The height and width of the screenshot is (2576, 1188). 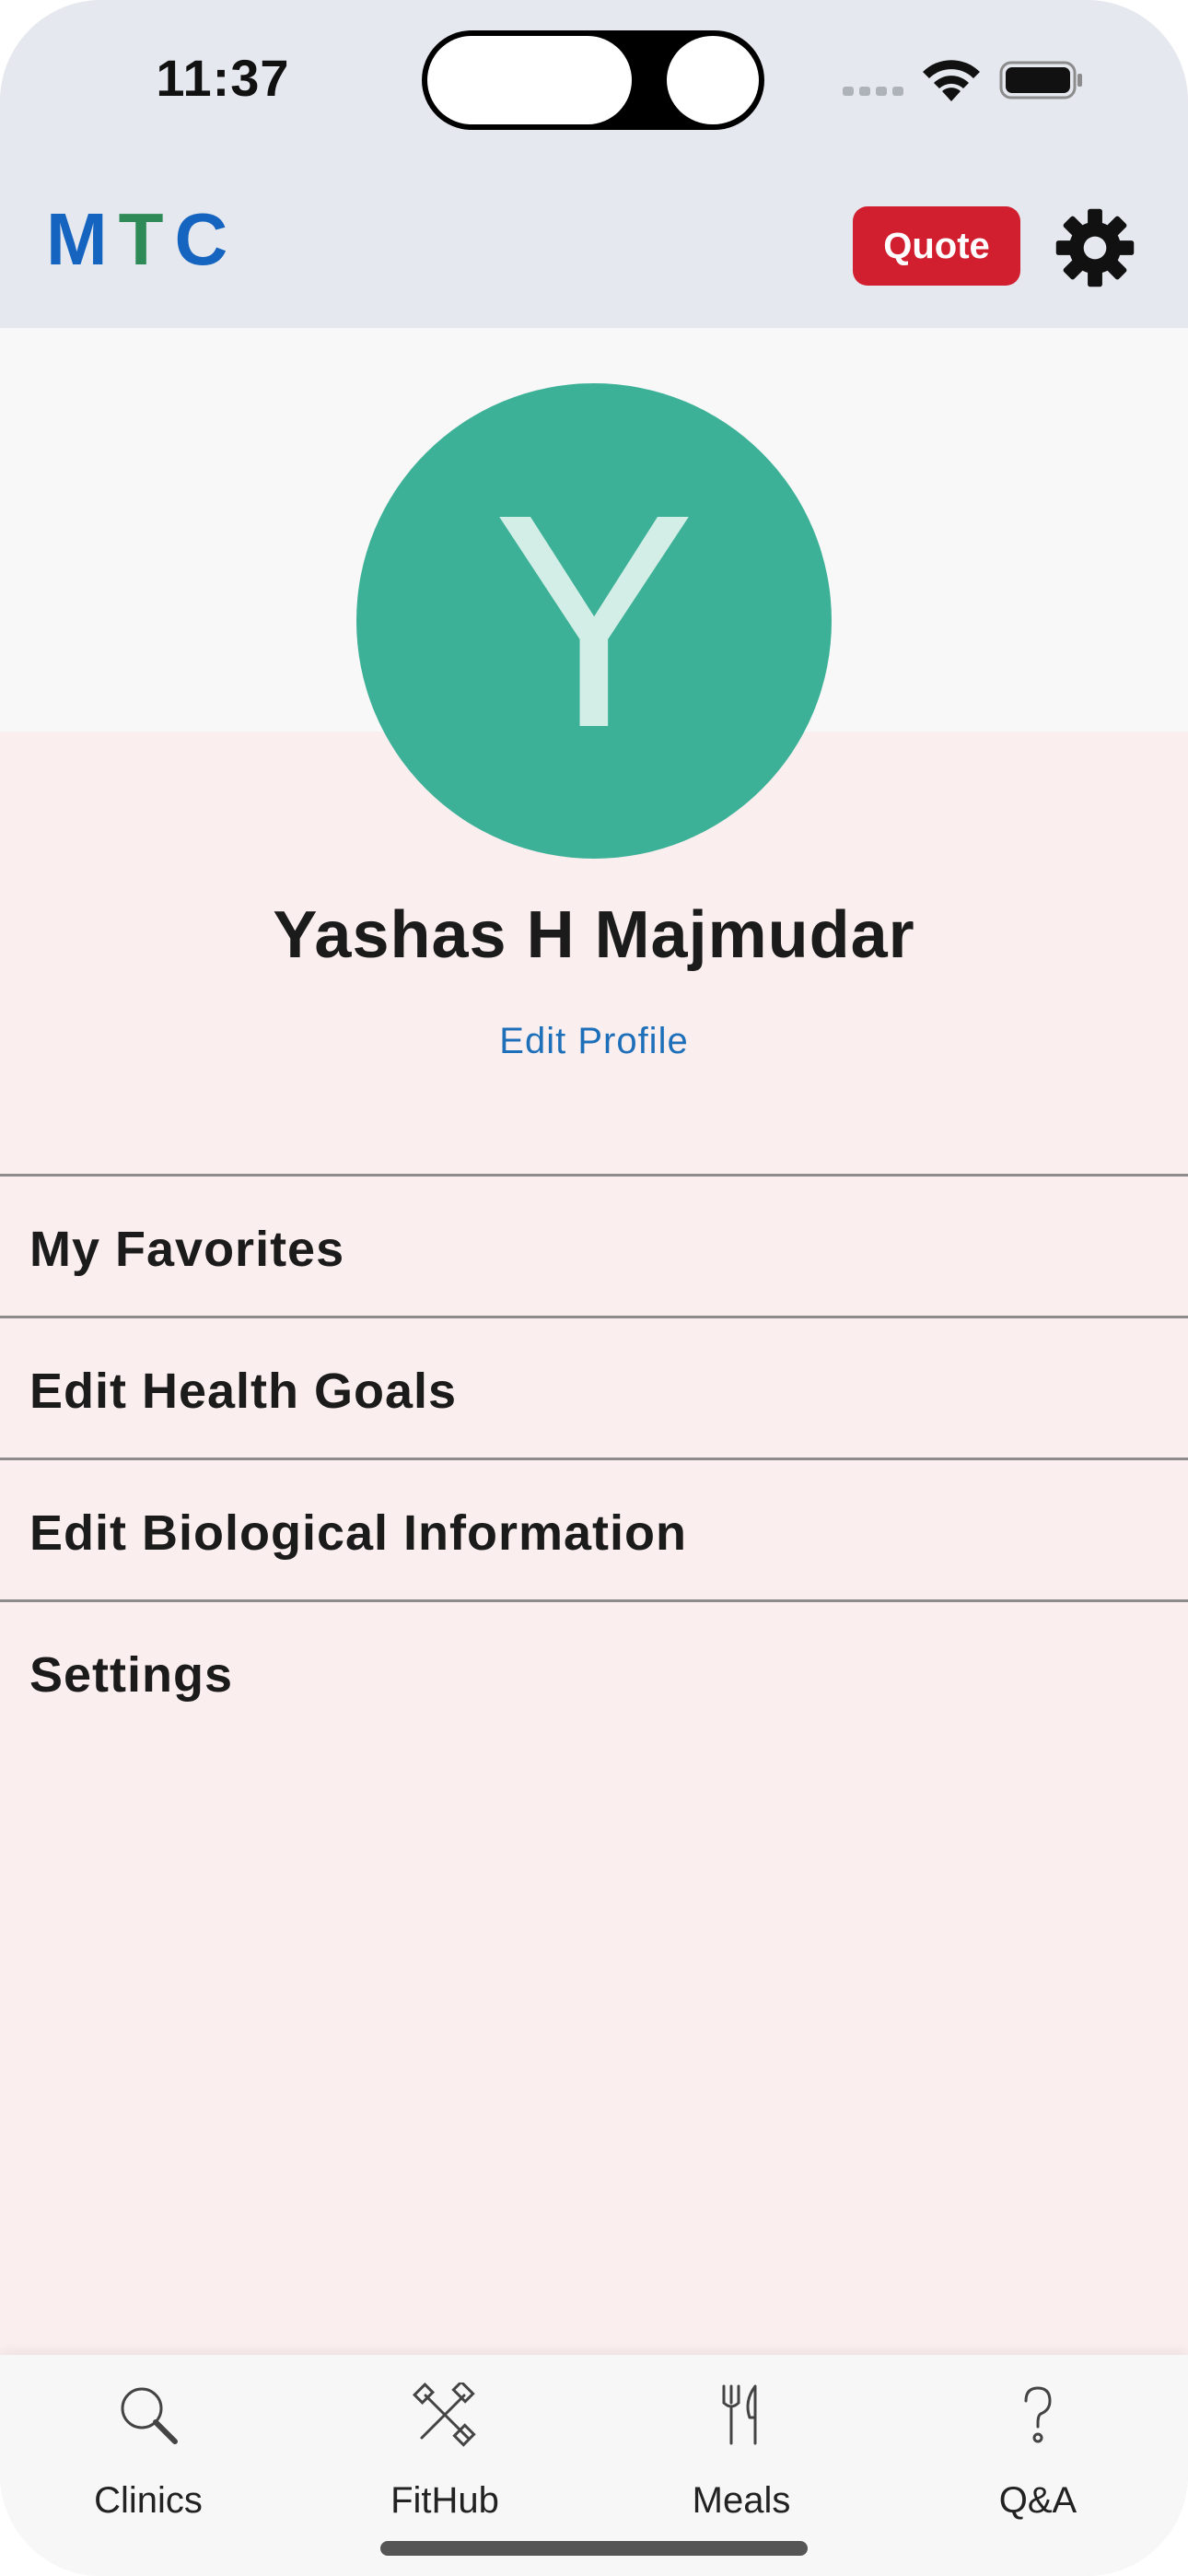 What do you see at coordinates (739, 2414) in the screenshot?
I see `fork-knife-icon` at bounding box center [739, 2414].